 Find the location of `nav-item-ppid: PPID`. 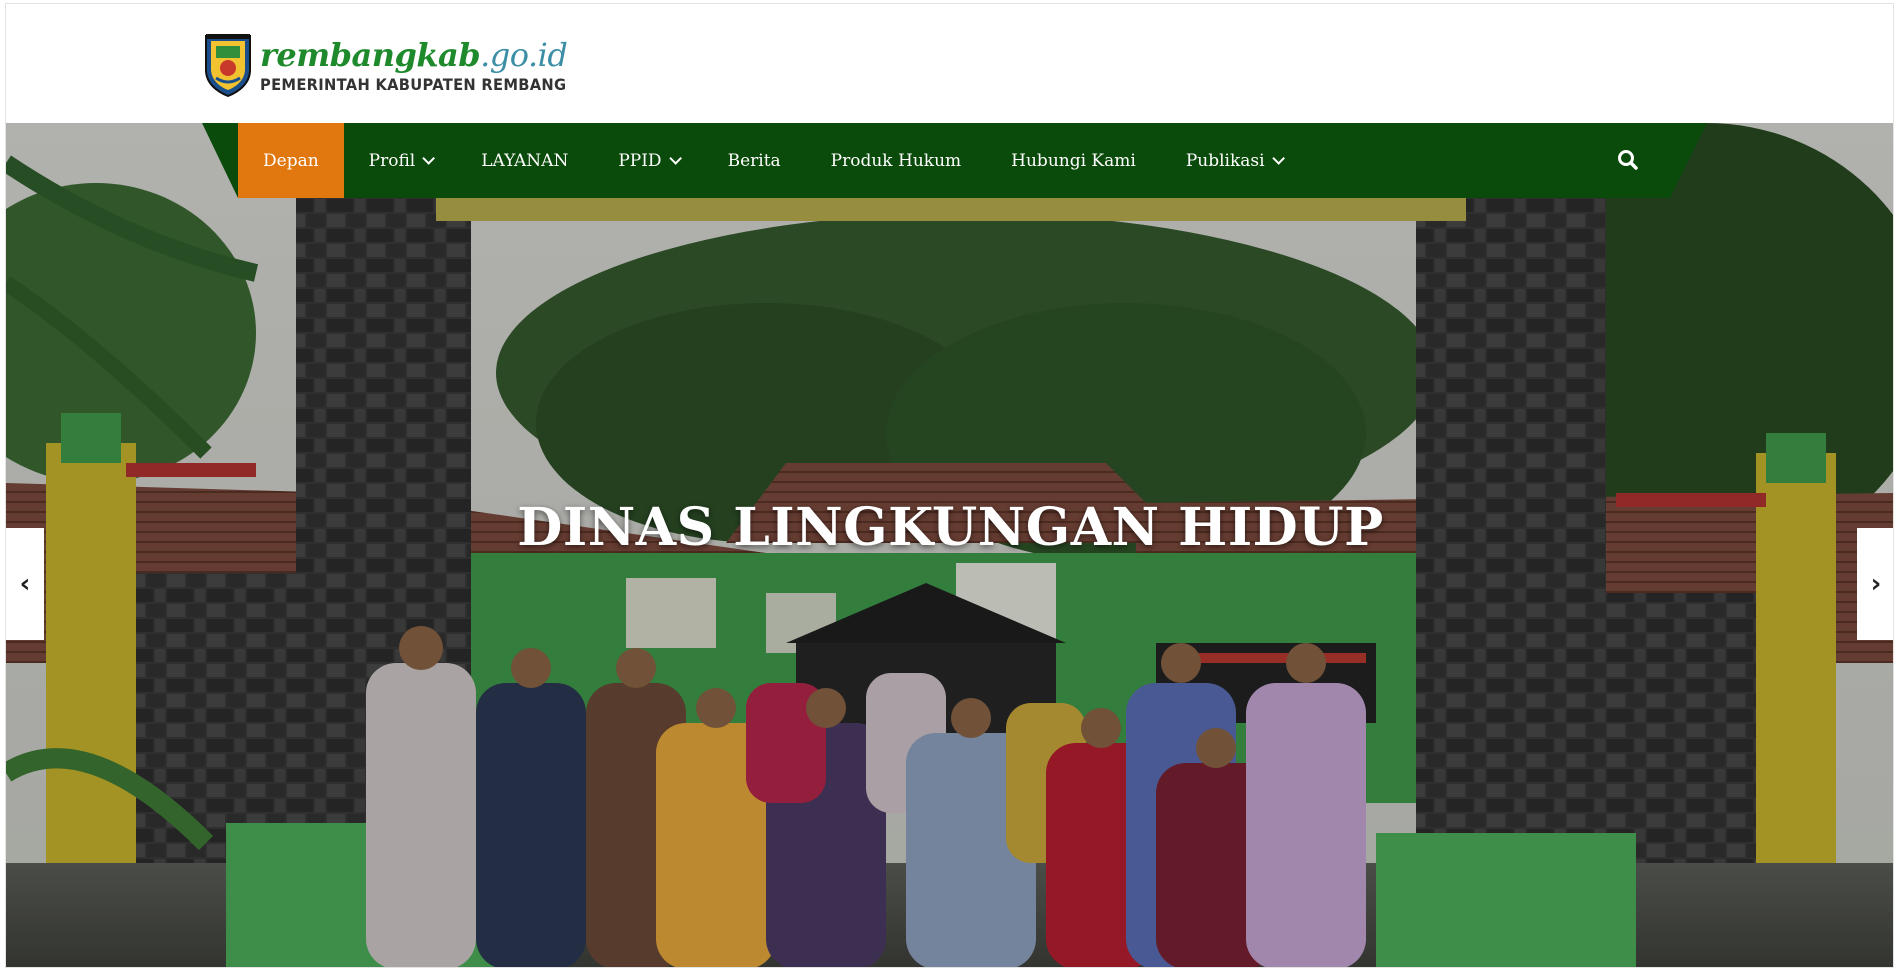

nav-item-ppid: PPID is located at coordinates (647, 160).